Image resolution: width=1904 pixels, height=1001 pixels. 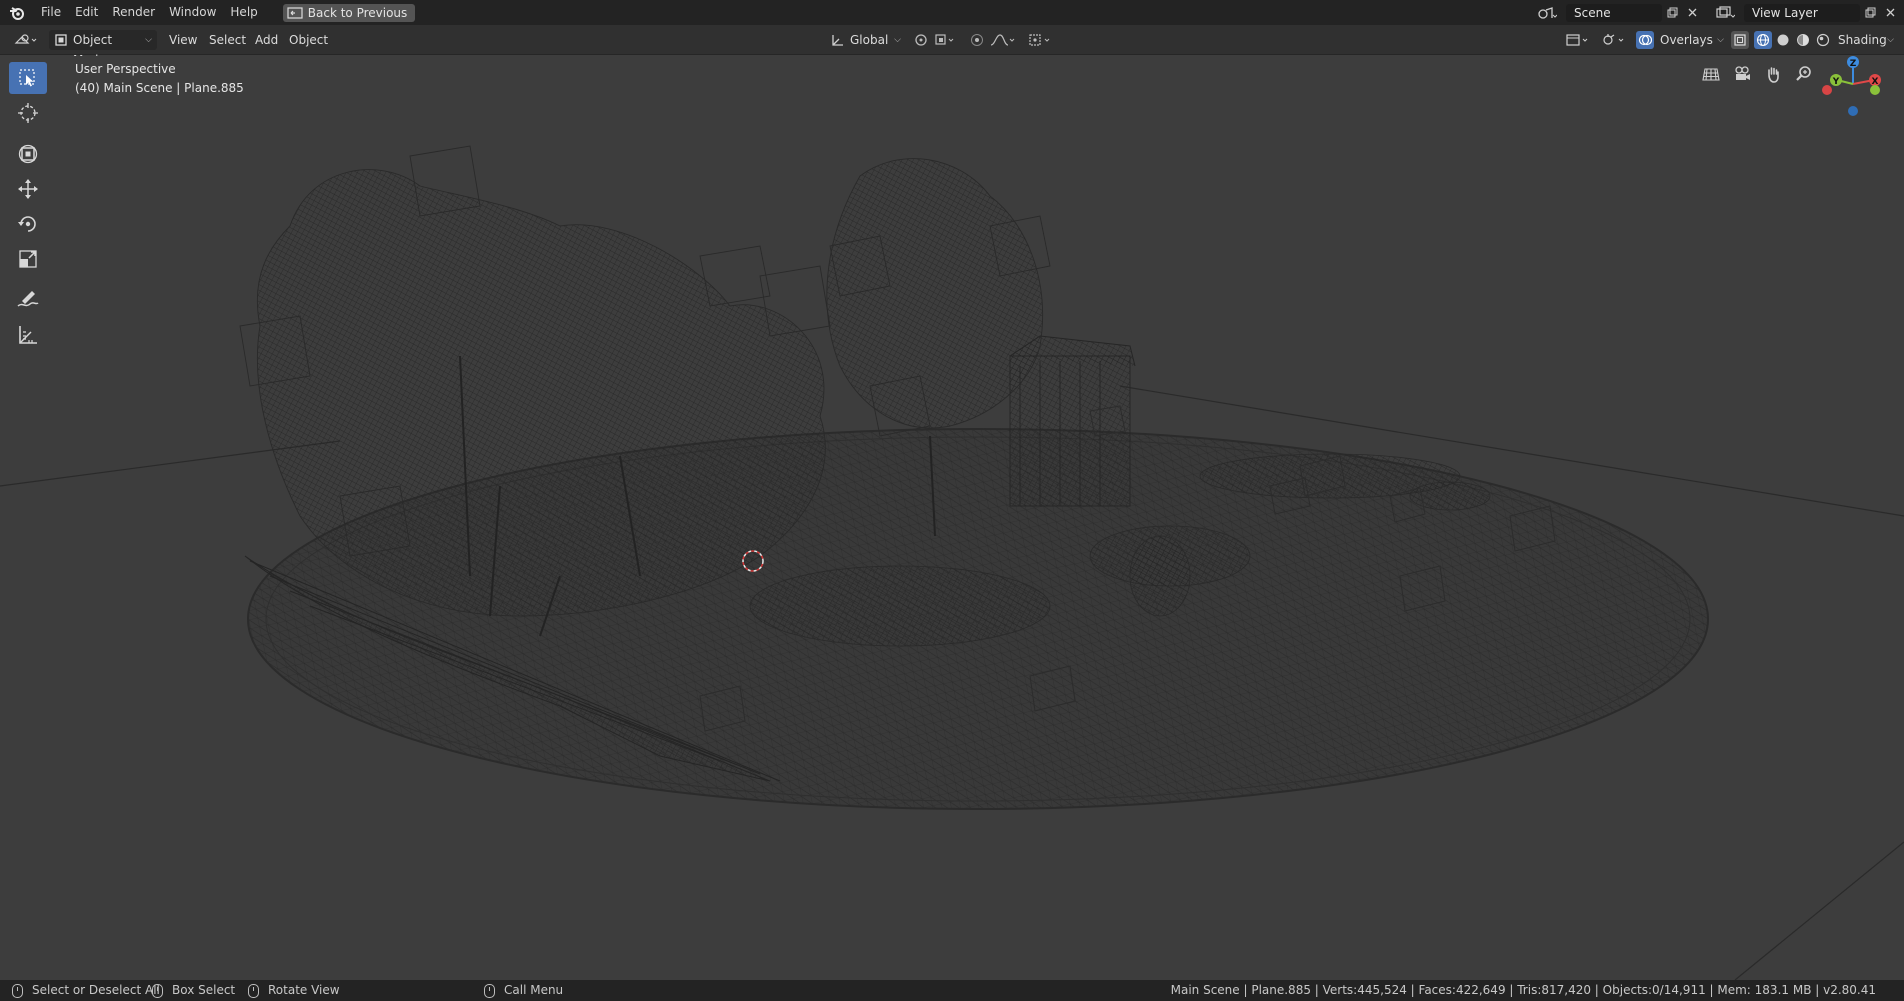 I want to click on left-drag-mouse-icon, so click(x=157, y=990).